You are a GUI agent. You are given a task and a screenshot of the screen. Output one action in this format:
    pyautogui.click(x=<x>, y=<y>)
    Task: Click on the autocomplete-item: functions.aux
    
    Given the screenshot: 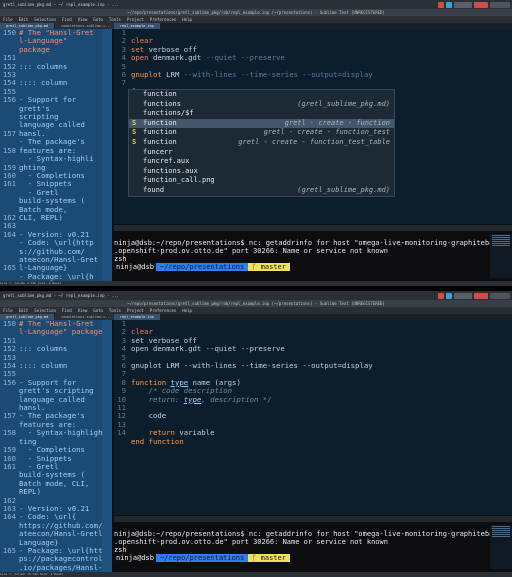 What is the action you would take?
    pyautogui.click(x=261, y=172)
    